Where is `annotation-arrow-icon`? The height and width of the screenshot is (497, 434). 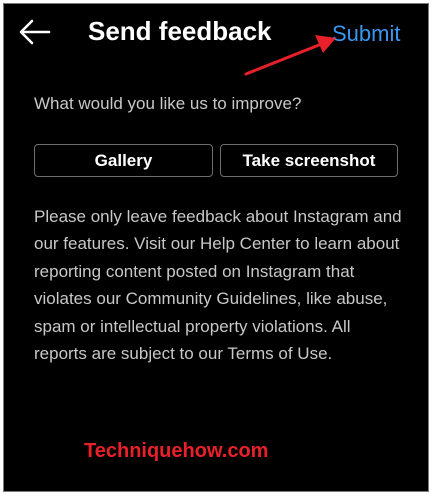 annotation-arrow-icon is located at coordinates (290, 55).